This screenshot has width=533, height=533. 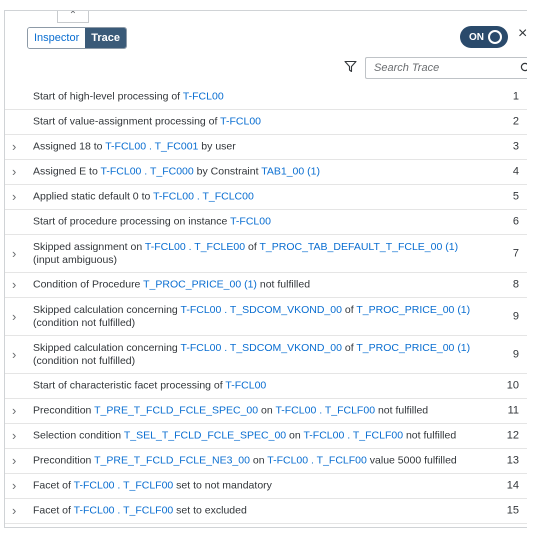 I want to click on close-icon: ×, so click(x=522, y=34).